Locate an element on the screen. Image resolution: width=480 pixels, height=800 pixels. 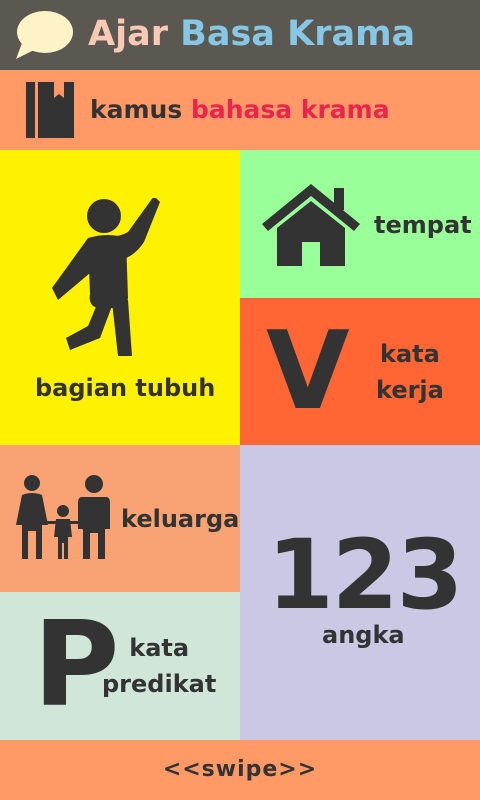
tile-predicates-label-line2: predikat is located at coordinates (159, 684).